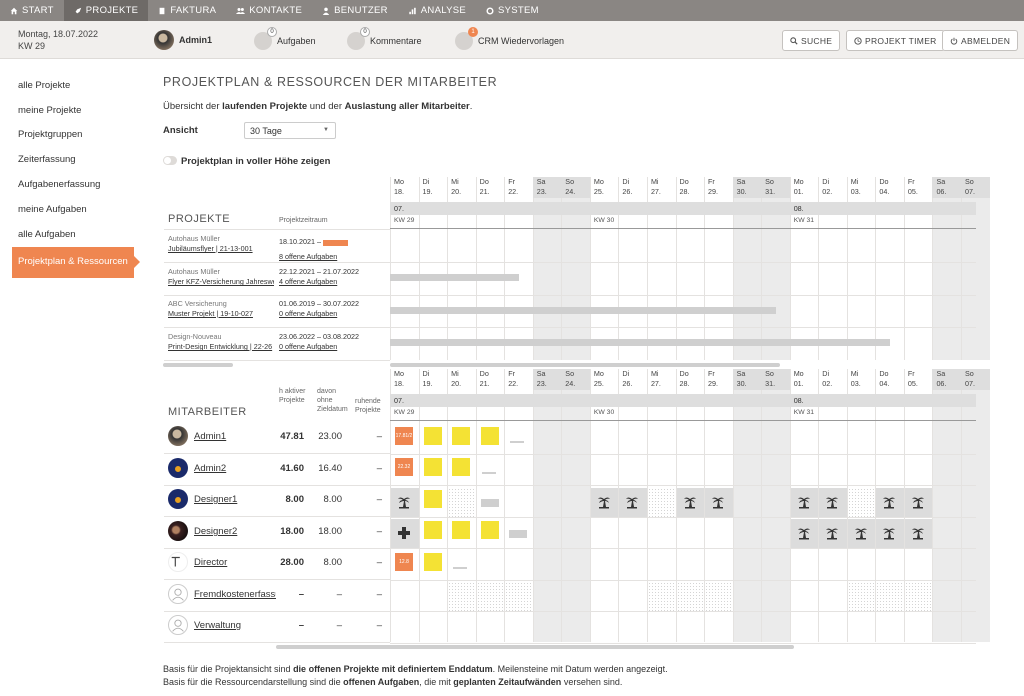 The width and height of the screenshot is (1024, 696). Describe the element at coordinates (889, 379) in the screenshot. I see `day-header: Do 04.` at that location.